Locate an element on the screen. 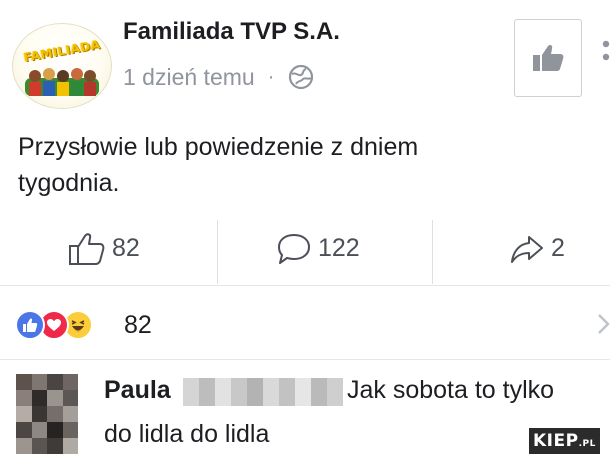  familiada-logo-figures is located at coordinates (62, 82).